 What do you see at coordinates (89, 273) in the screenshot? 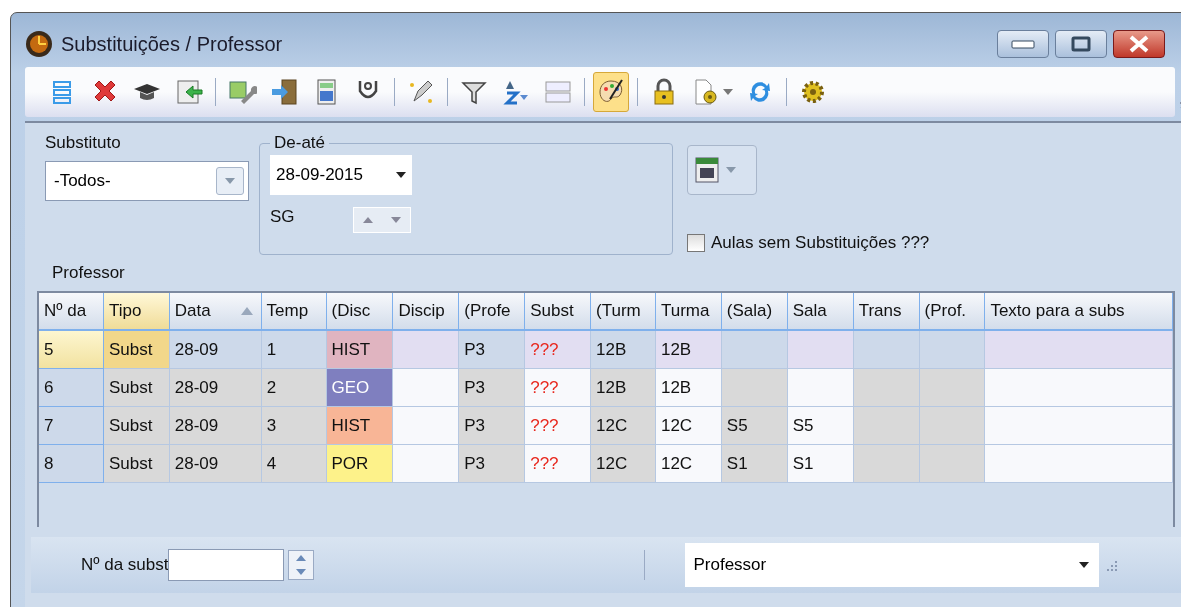
I see `section-label: Professor` at bounding box center [89, 273].